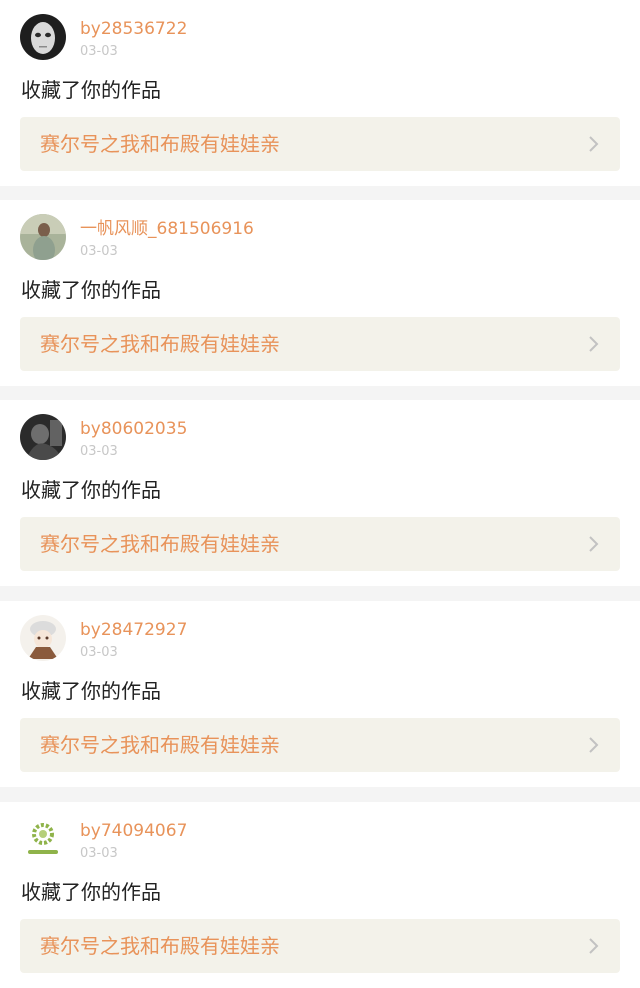  I want to click on dark-portrait-avatar-icon, so click(43, 437).